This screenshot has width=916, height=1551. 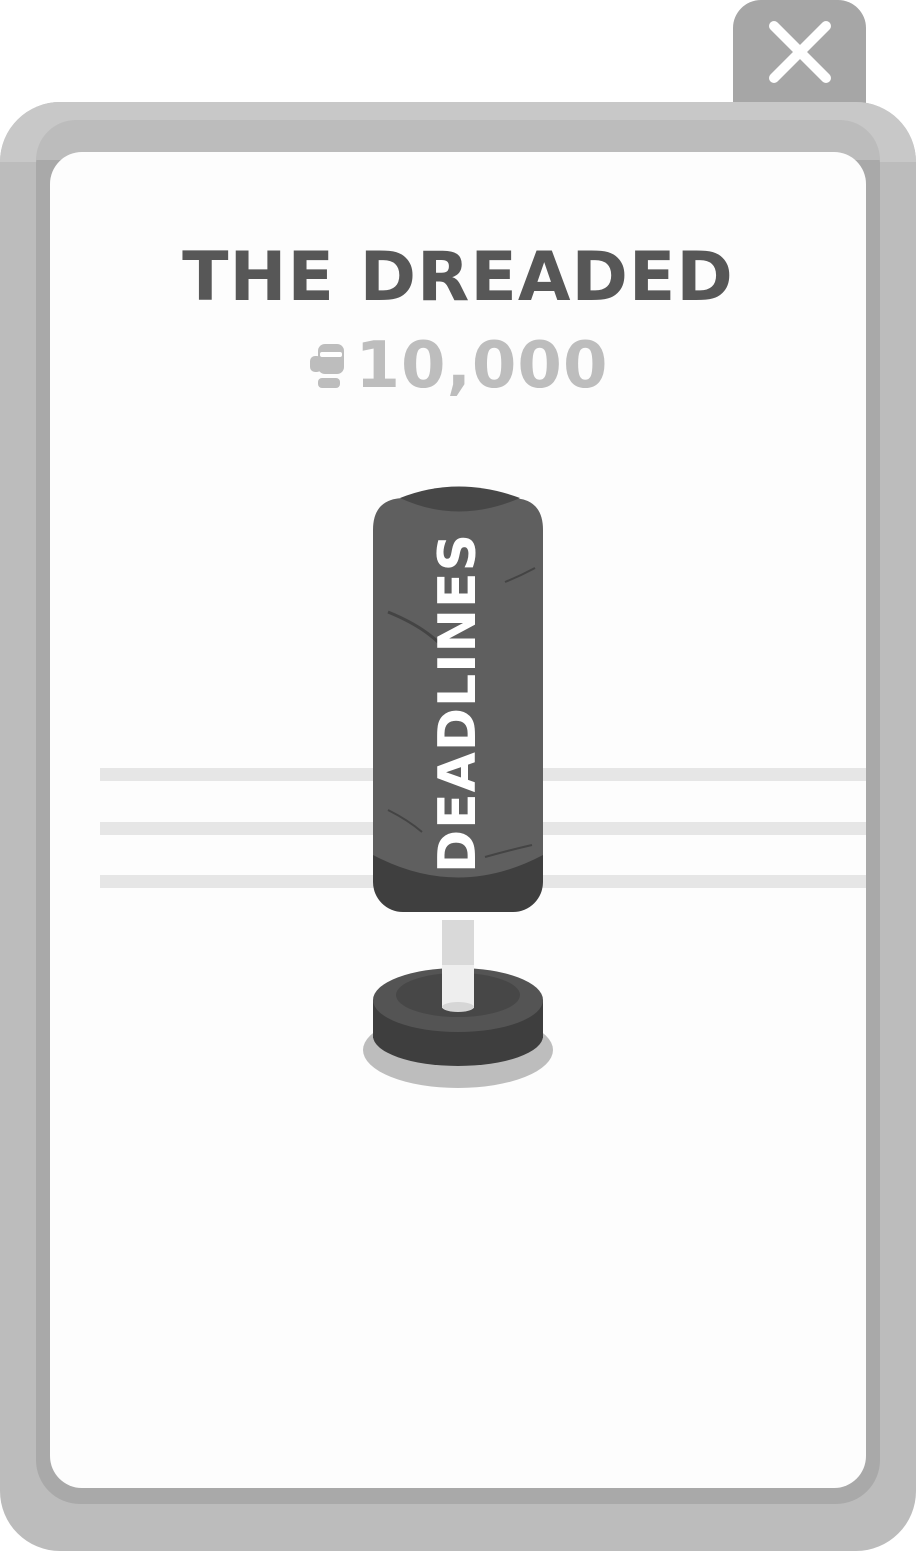 What do you see at coordinates (458, 277) in the screenshot?
I see `item-title: THE DREADED` at bounding box center [458, 277].